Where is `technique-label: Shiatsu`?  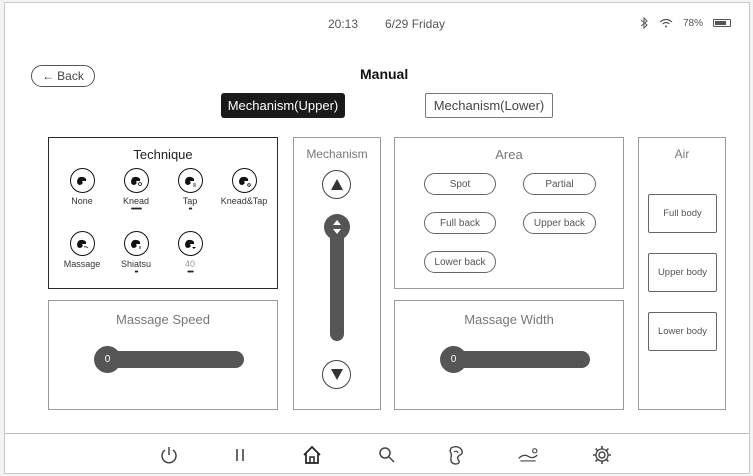
technique-label: Shiatsu is located at coordinates (136, 264).